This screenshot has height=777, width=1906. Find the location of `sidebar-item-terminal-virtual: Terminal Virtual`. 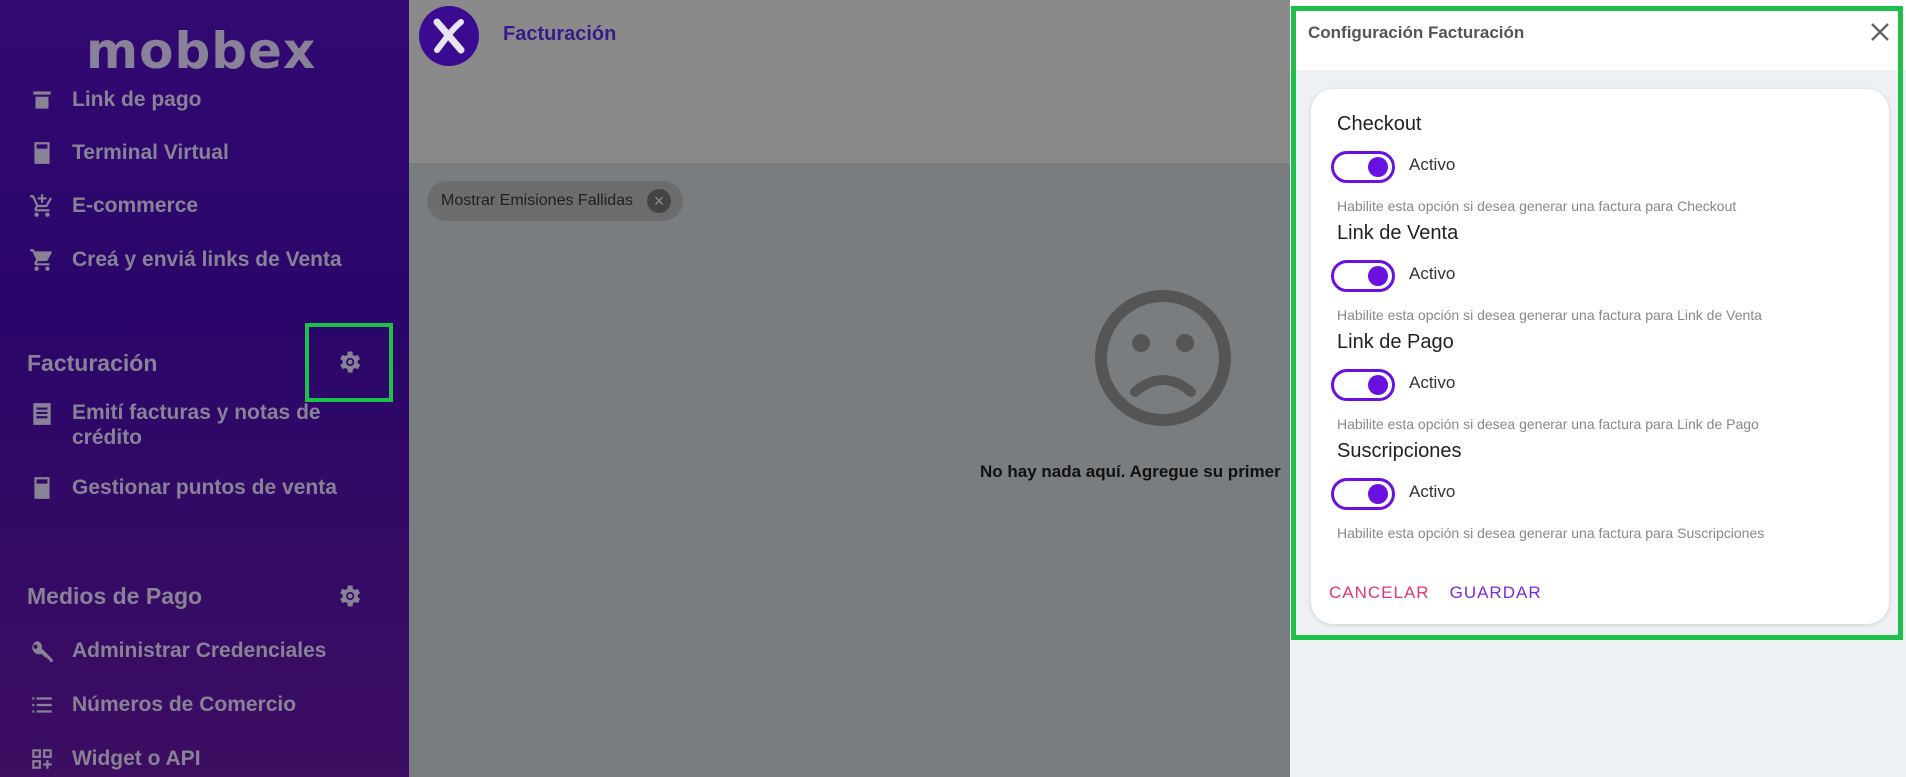

sidebar-item-terminal-virtual: Terminal Virtual is located at coordinates (128, 153).